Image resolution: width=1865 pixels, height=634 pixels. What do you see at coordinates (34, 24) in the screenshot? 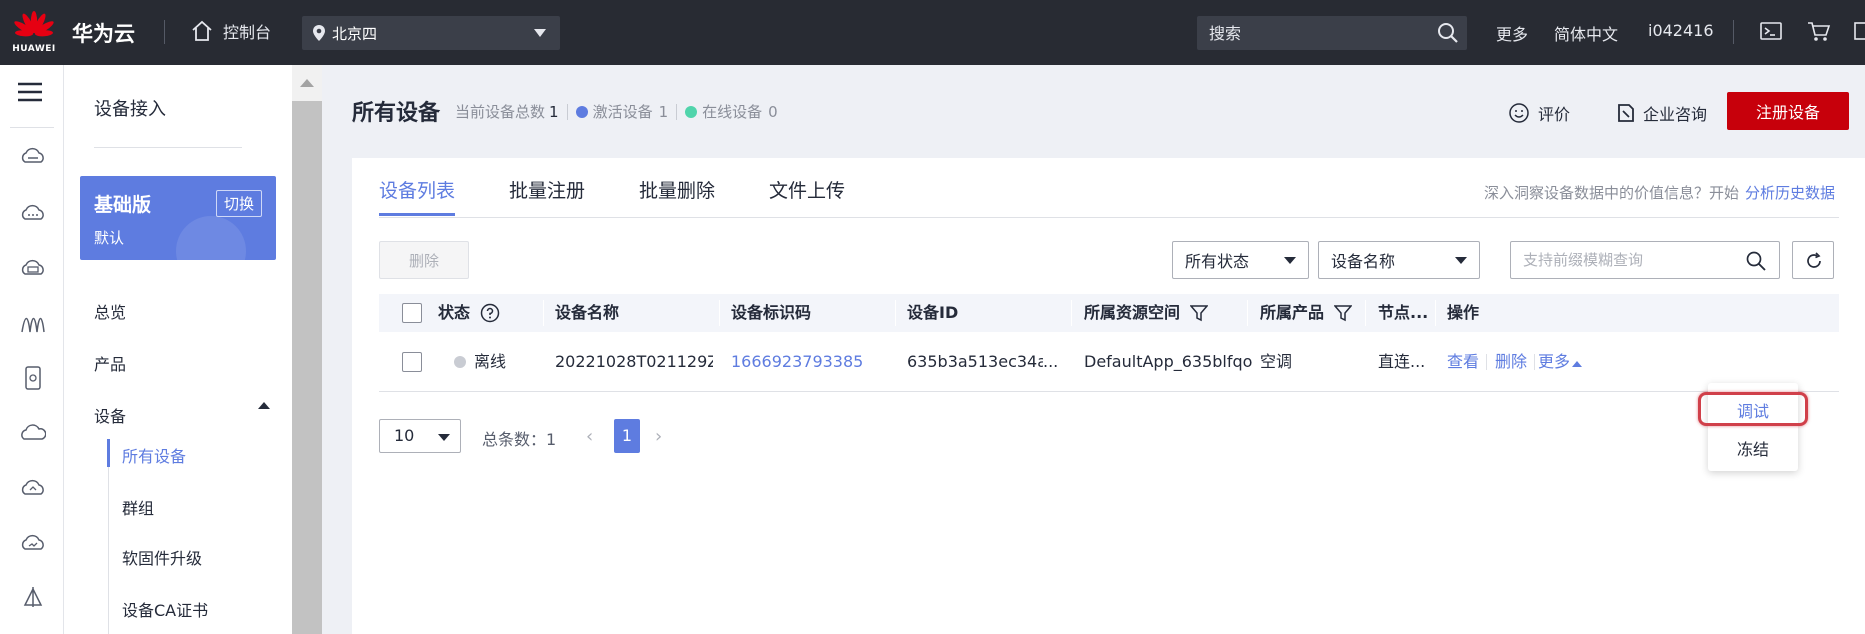
I see `huawei-flower-icon` at bounding box center [34, 24].